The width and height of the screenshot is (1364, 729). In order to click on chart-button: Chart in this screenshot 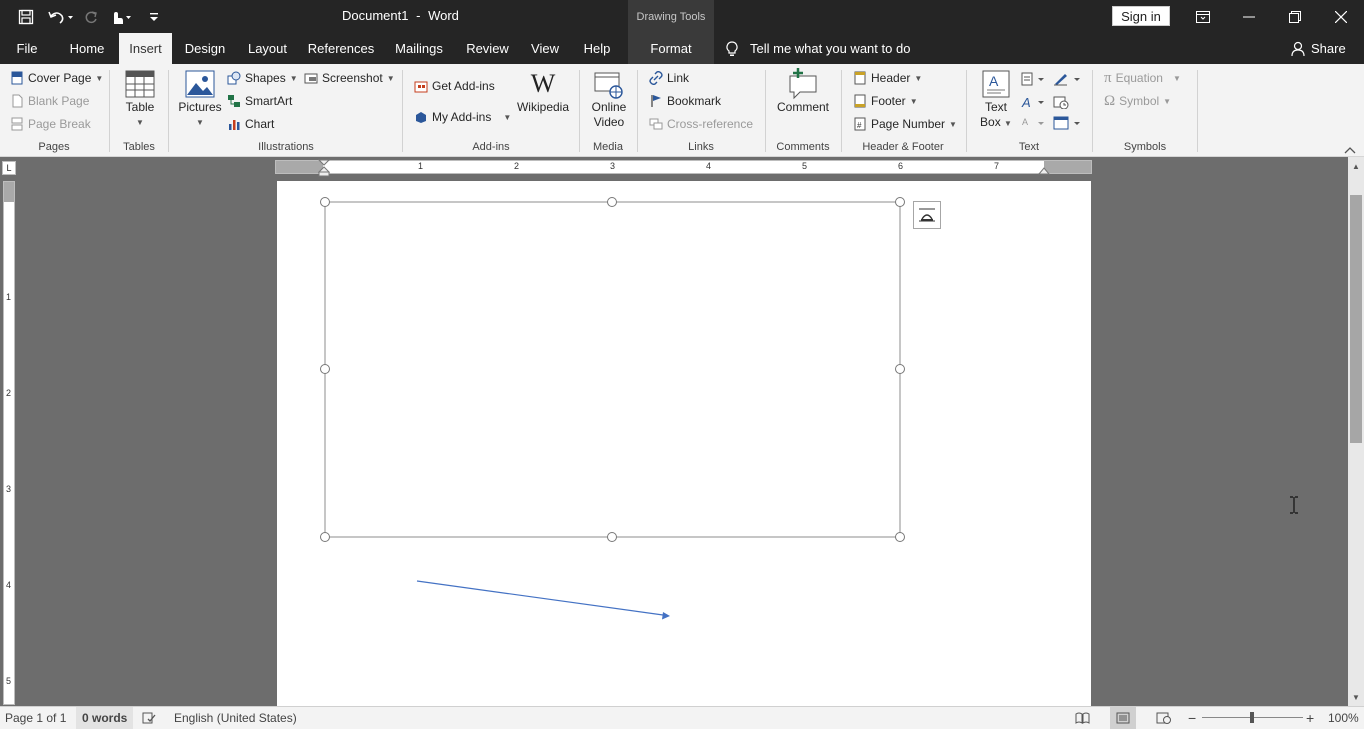, I will do `click(250, 124)`.